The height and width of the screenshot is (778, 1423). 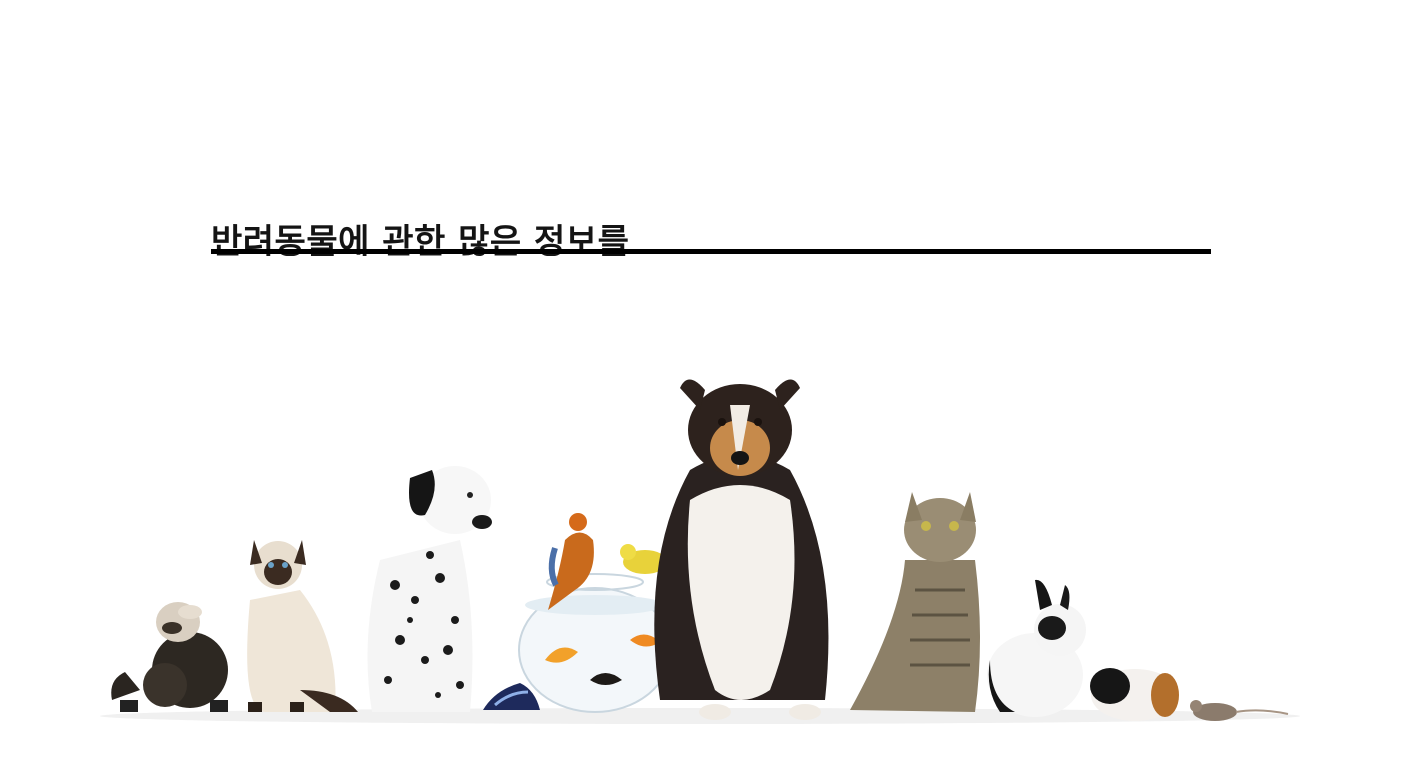 What do you see at coordinates (1134, 694) in the screenshot?
I see `guinea-pig` at bounding box center [1134, 694].